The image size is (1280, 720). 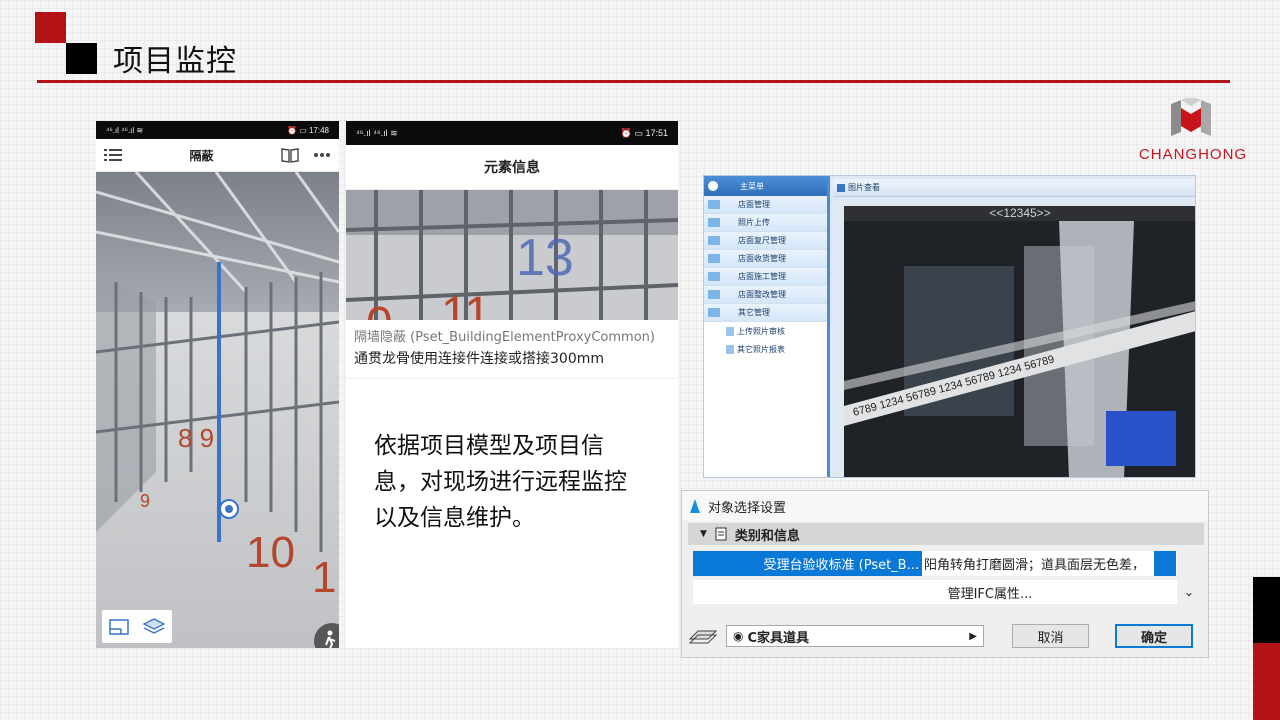 I want to click on page-title: 项目监控, so click(x=175, y=61).